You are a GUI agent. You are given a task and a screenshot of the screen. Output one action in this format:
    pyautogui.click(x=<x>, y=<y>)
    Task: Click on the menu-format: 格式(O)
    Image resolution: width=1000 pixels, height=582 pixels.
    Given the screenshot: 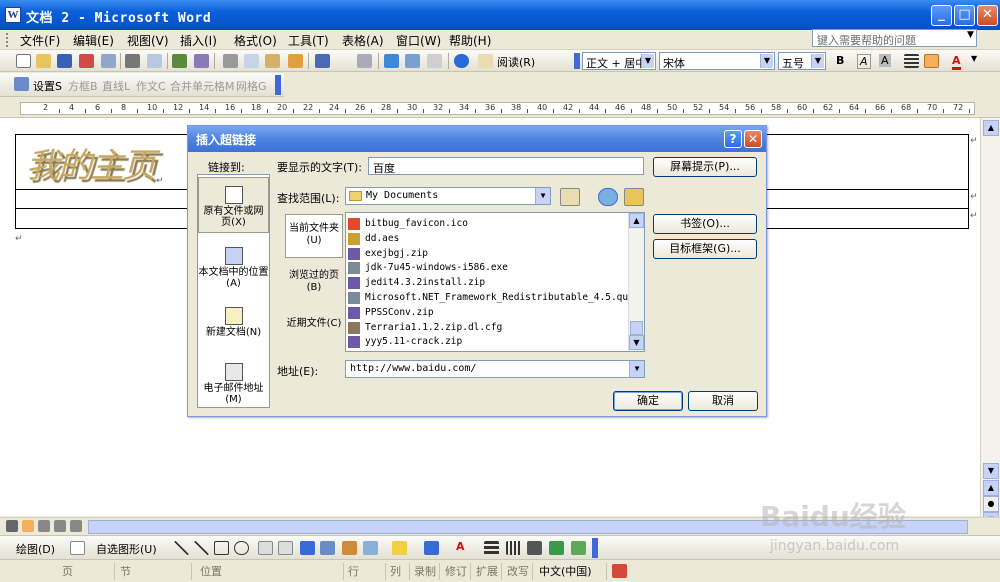 What is the action you would take?
    pyautogui.click(x=255, y=40)
    